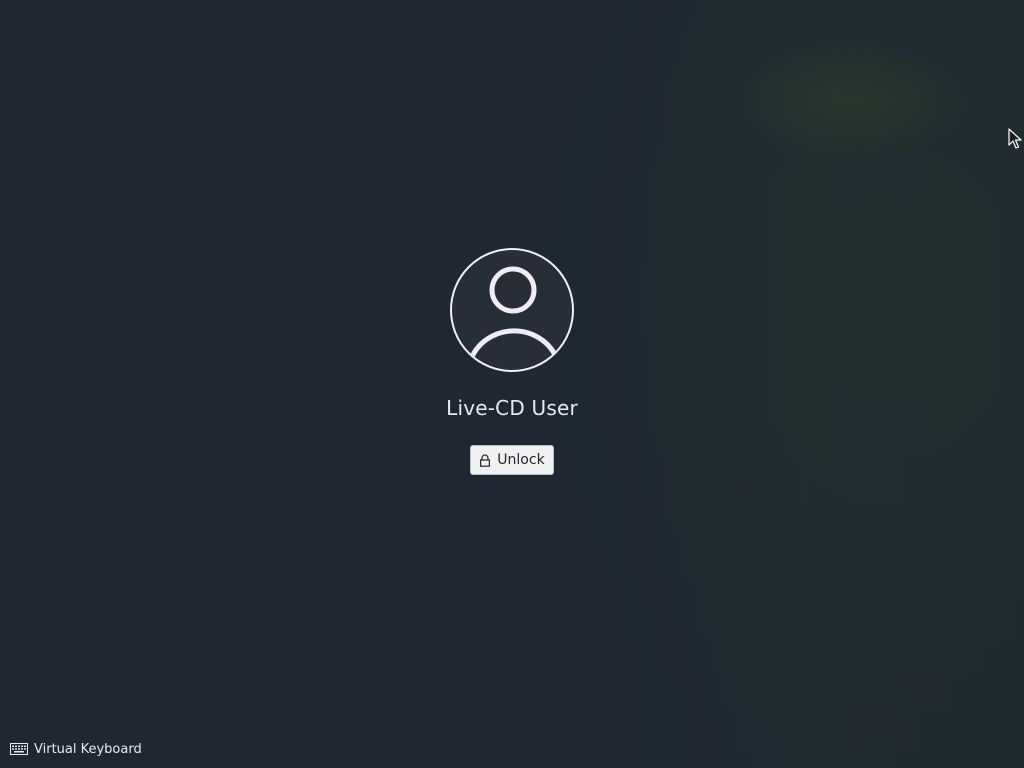  What do you see at coordinates (19, 749) in the screenshot?
I see `keyboard-icon` at bounding box center [19, 749].